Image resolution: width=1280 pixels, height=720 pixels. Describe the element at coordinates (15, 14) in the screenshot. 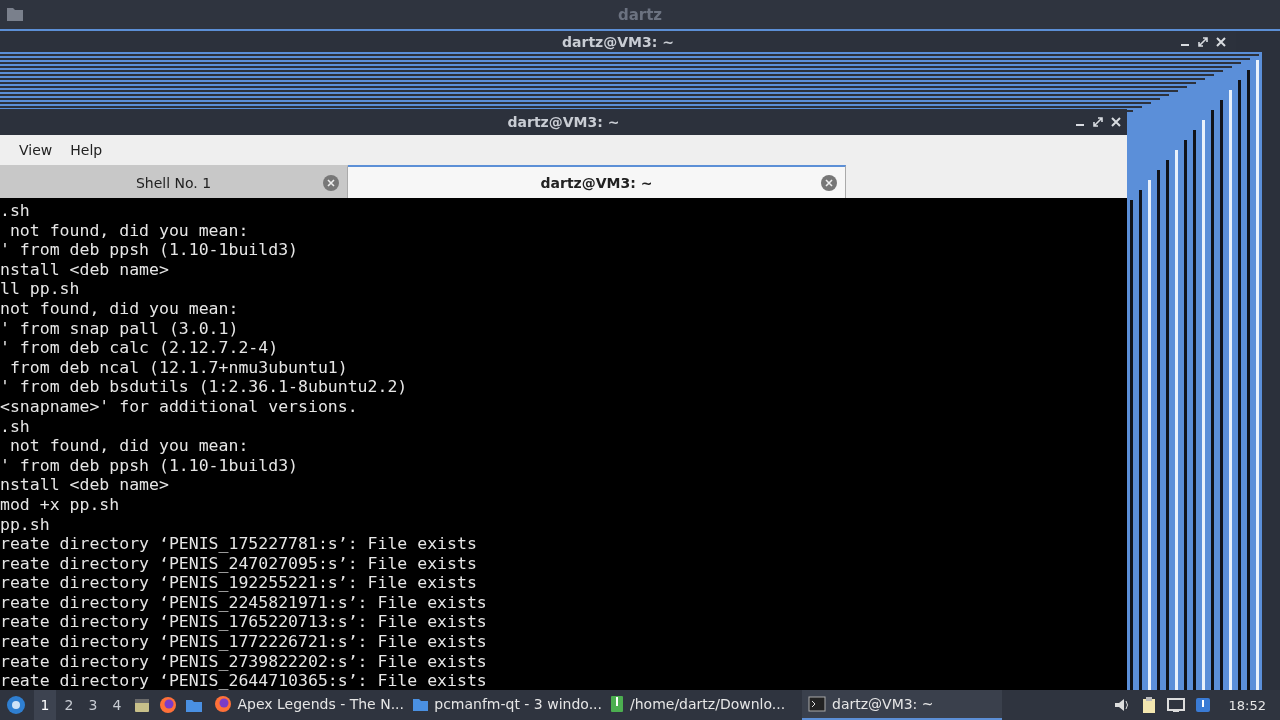

I see `folder-icon` at that location.